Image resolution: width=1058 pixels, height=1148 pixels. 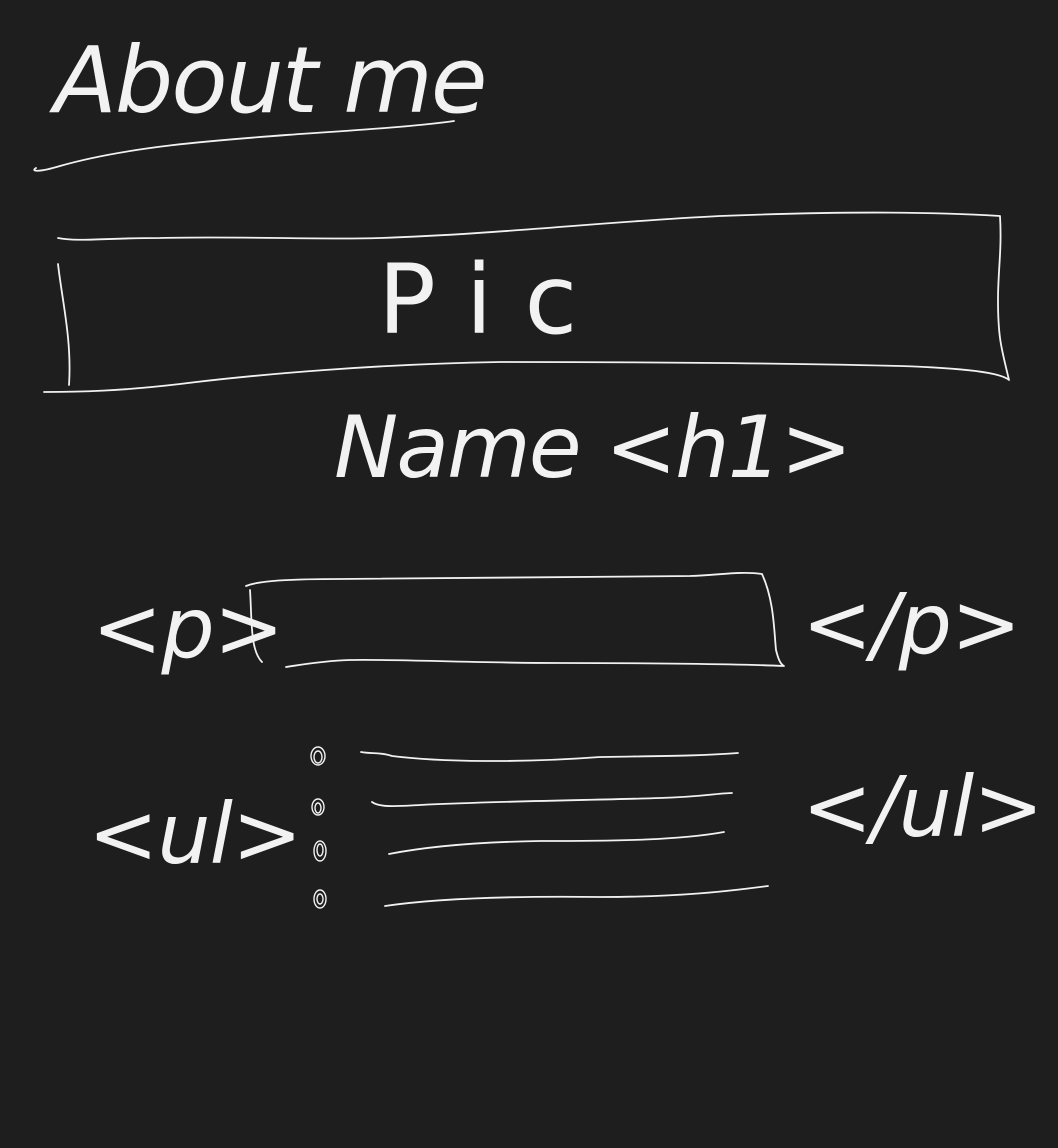 I want to click on list-bullet, so click(x=320, y=899).